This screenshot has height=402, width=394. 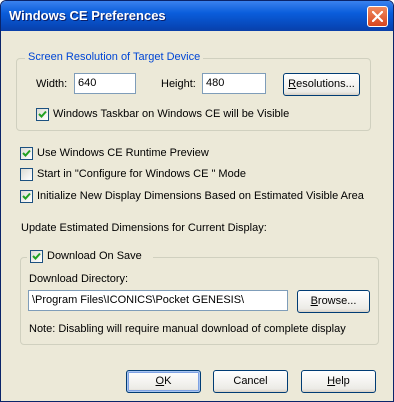 I want to click on ok-button-mnemonic: O, so click(x=160, y=381).